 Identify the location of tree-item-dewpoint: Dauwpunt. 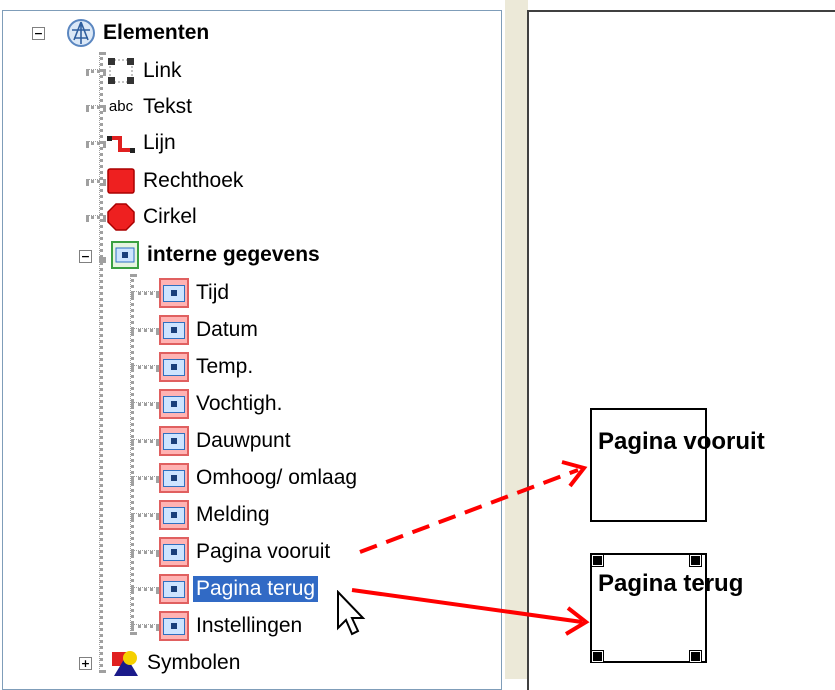
(212, 441).